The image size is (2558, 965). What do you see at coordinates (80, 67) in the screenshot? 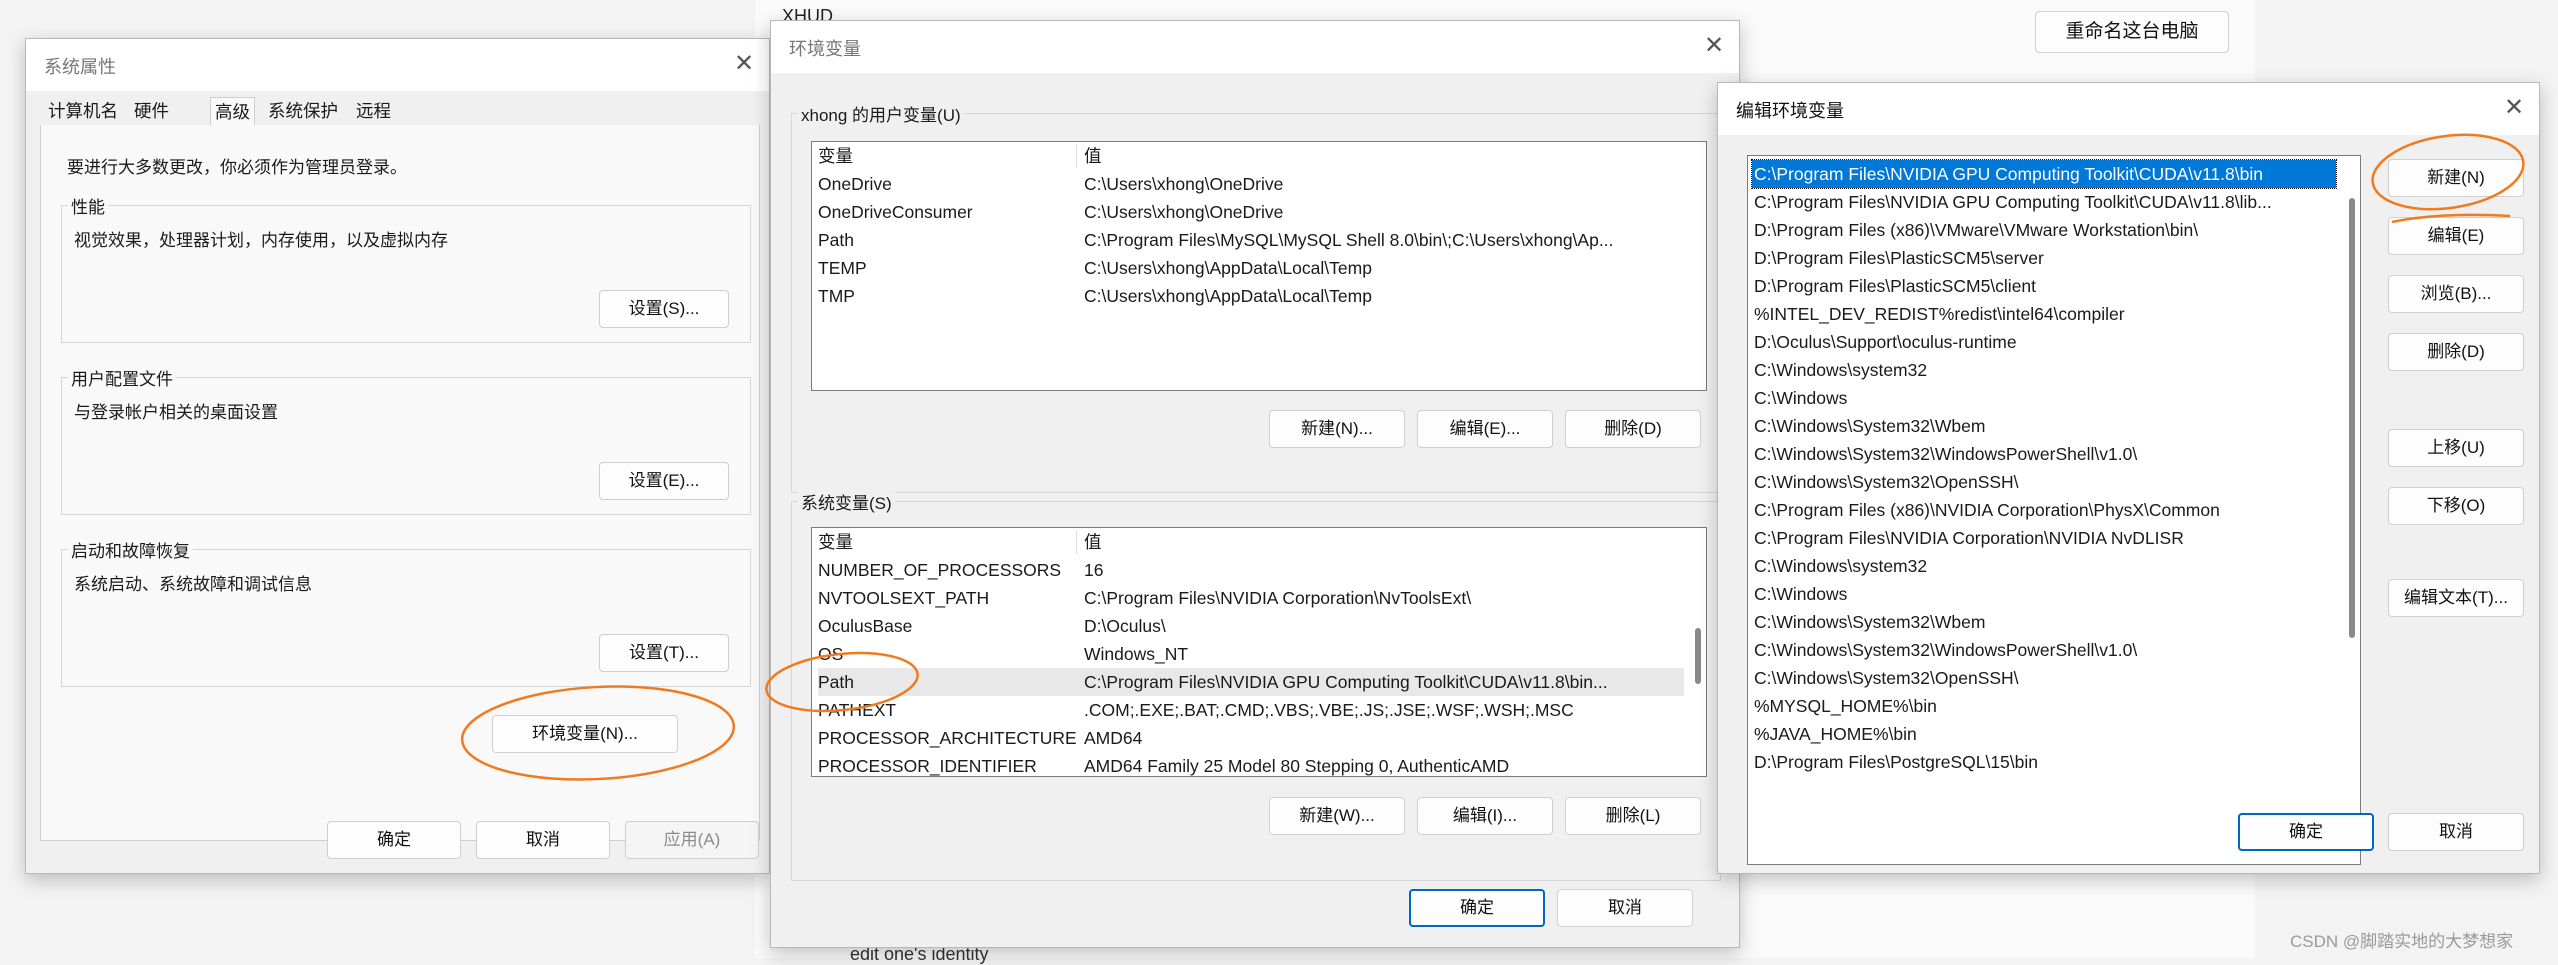
I see `sysprops-title: 系统属性` at bounding box center [80, 67].